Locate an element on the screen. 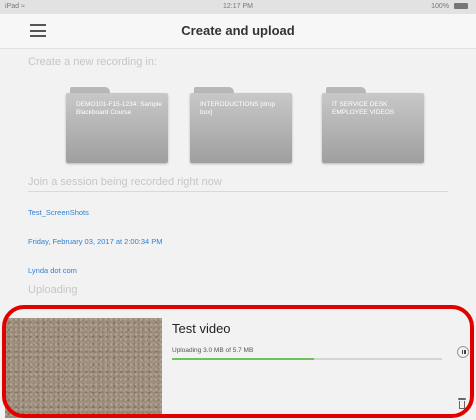 The height and width of the screenshot is (420, 476). nav-bar: Create and upload is located at coordinates (238, 31).